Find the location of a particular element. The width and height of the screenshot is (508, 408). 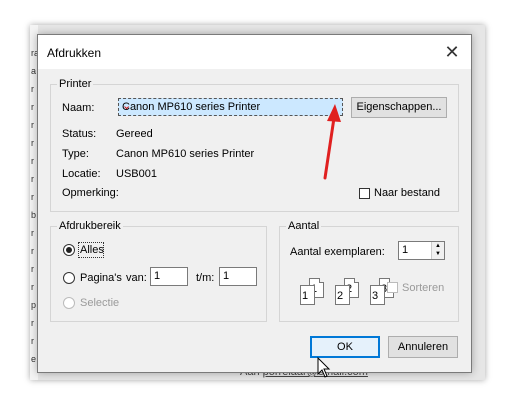

location-value: USB001 is located at coordinates (136, 174).